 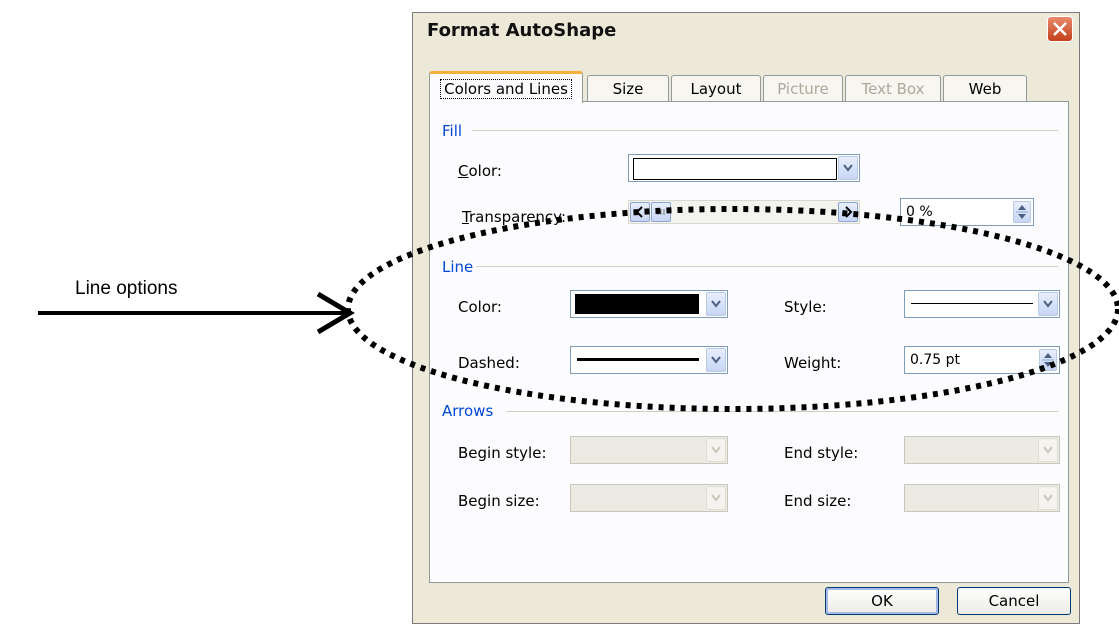 I want to click on begin-style-dropdown, so click(x=649, y=450).